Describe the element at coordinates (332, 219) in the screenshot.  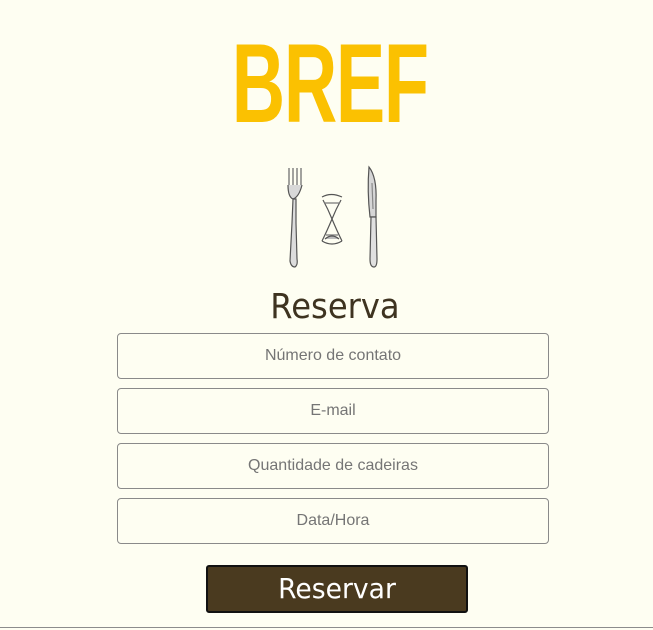
I see `hourglass-icon` at that location.